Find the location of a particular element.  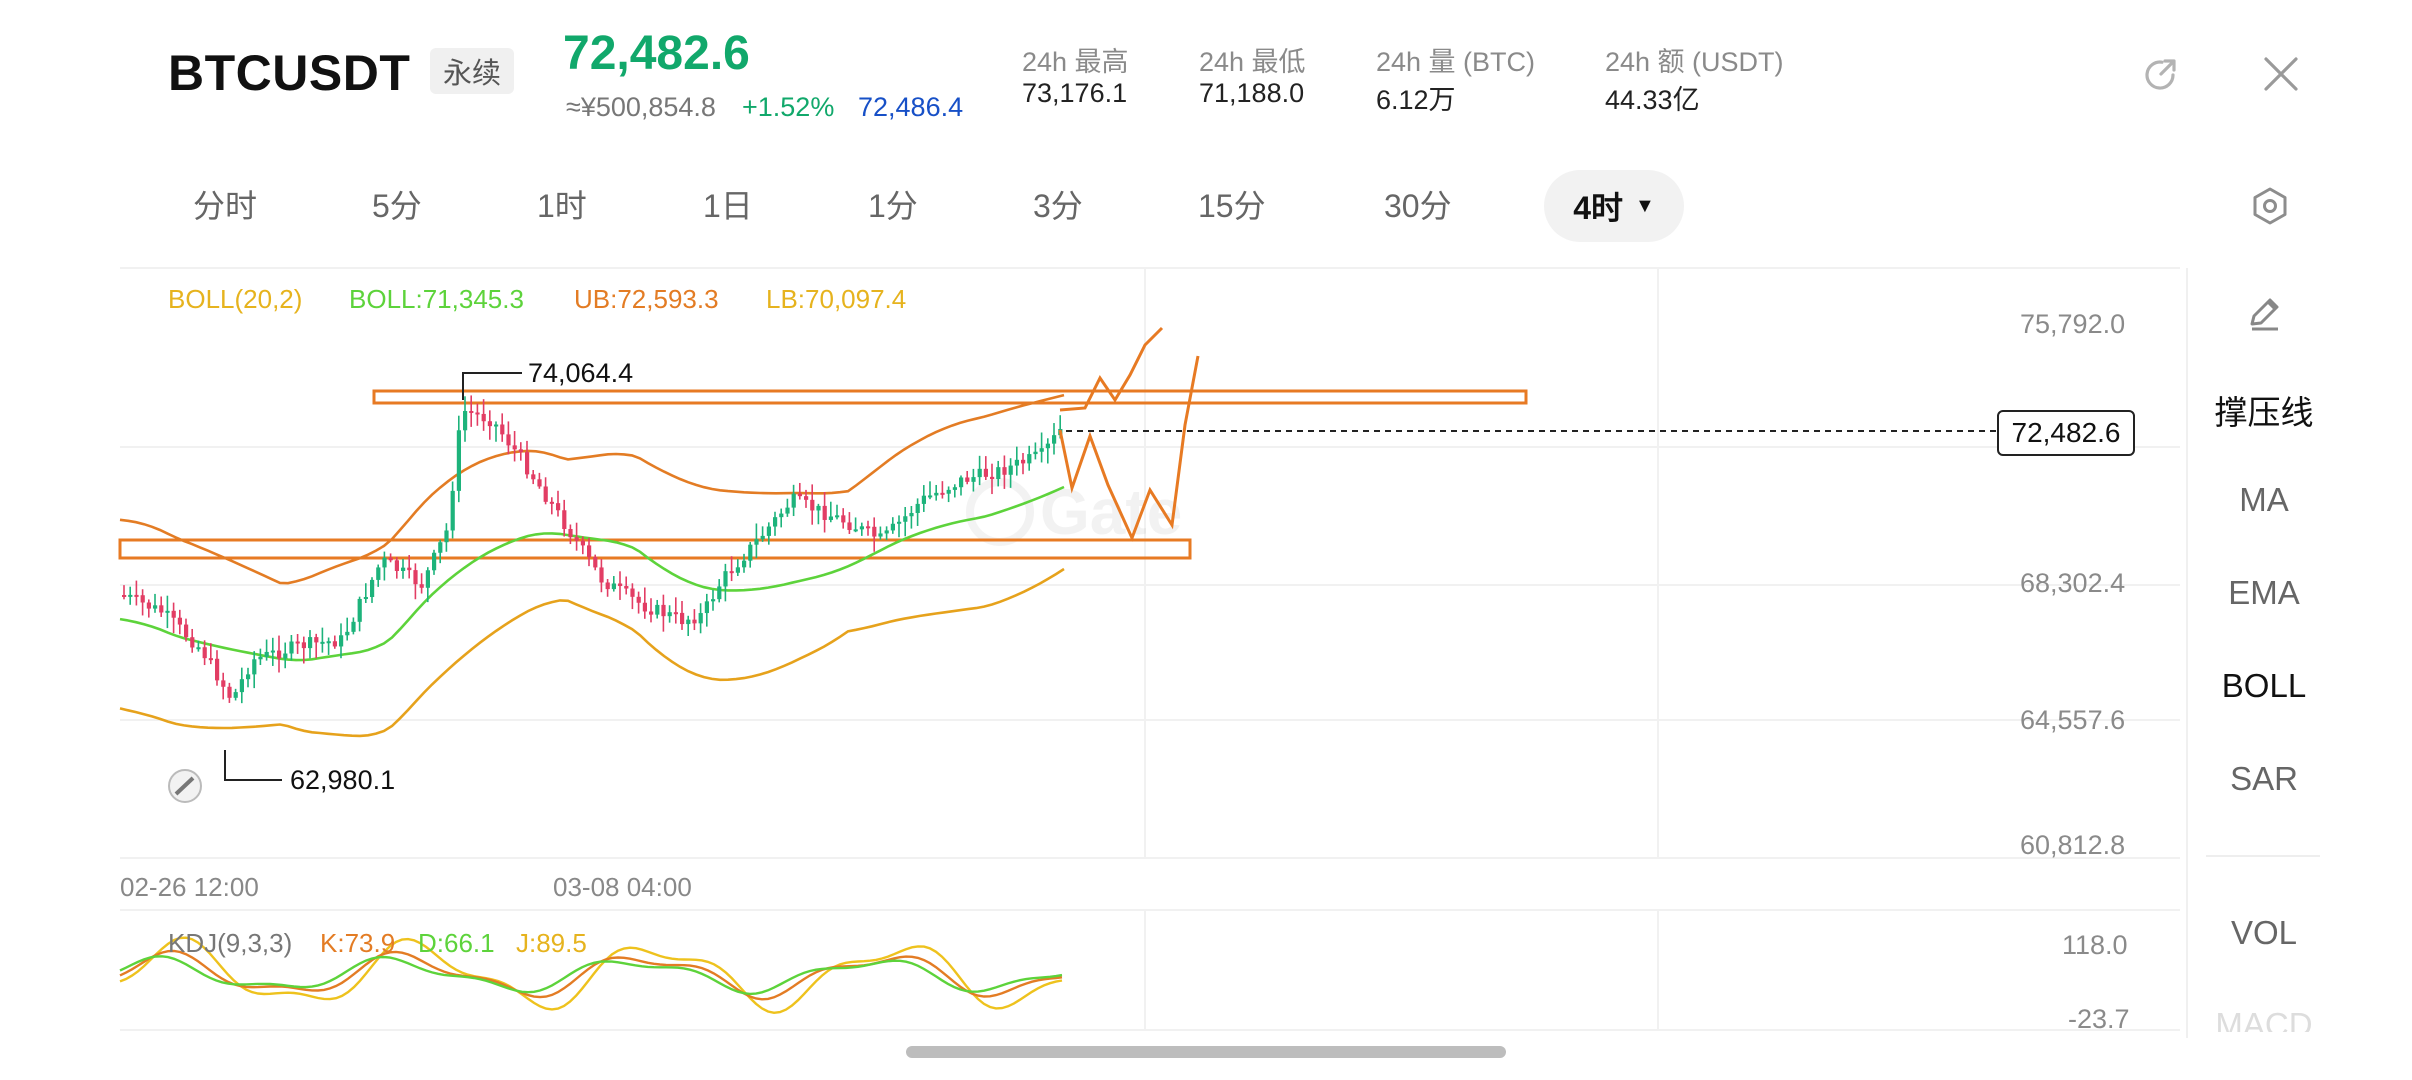

indicator-vol: VOL is located at coordinates (2264, 933).